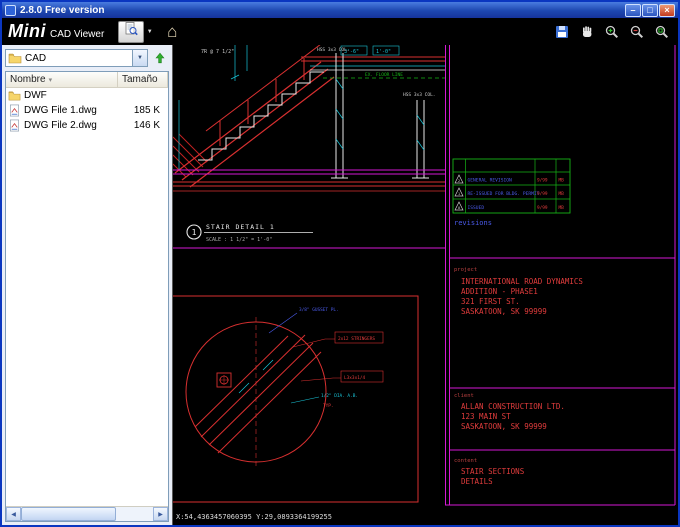  What do you see at coordinates (473, 223) in the screenshot?
I see `revisions-label: revisions` at bounding box center [473, 223].